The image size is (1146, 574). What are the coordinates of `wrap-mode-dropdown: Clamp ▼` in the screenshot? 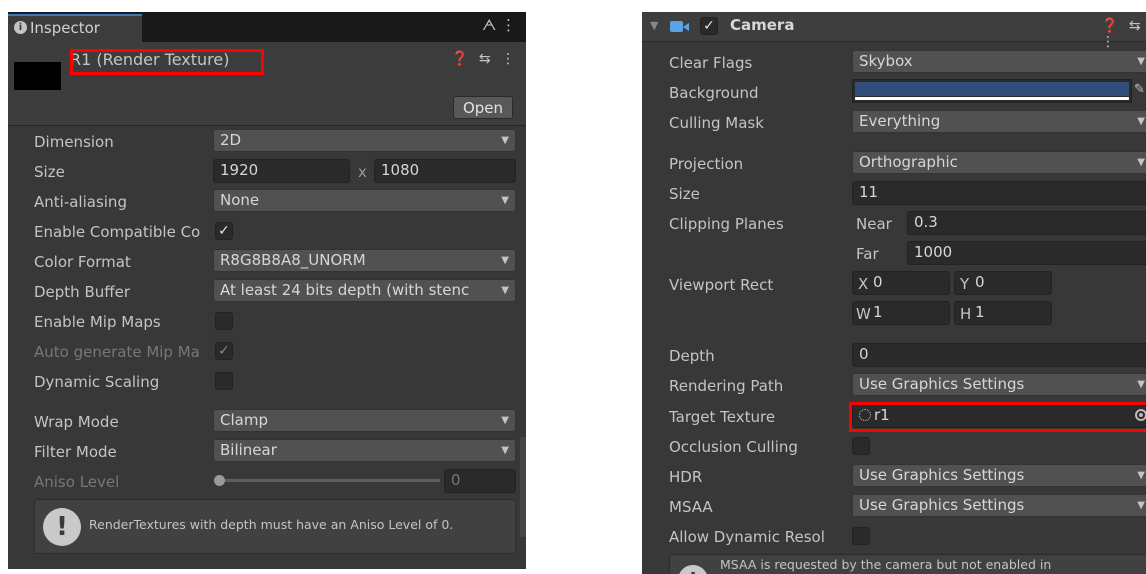 It's located at (364, 420).